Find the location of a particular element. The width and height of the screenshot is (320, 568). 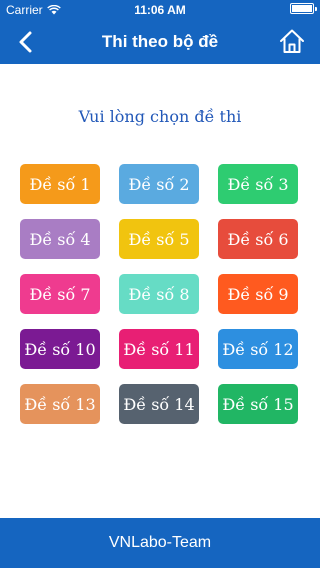

battery-icon is located at coordinates (303, 8).